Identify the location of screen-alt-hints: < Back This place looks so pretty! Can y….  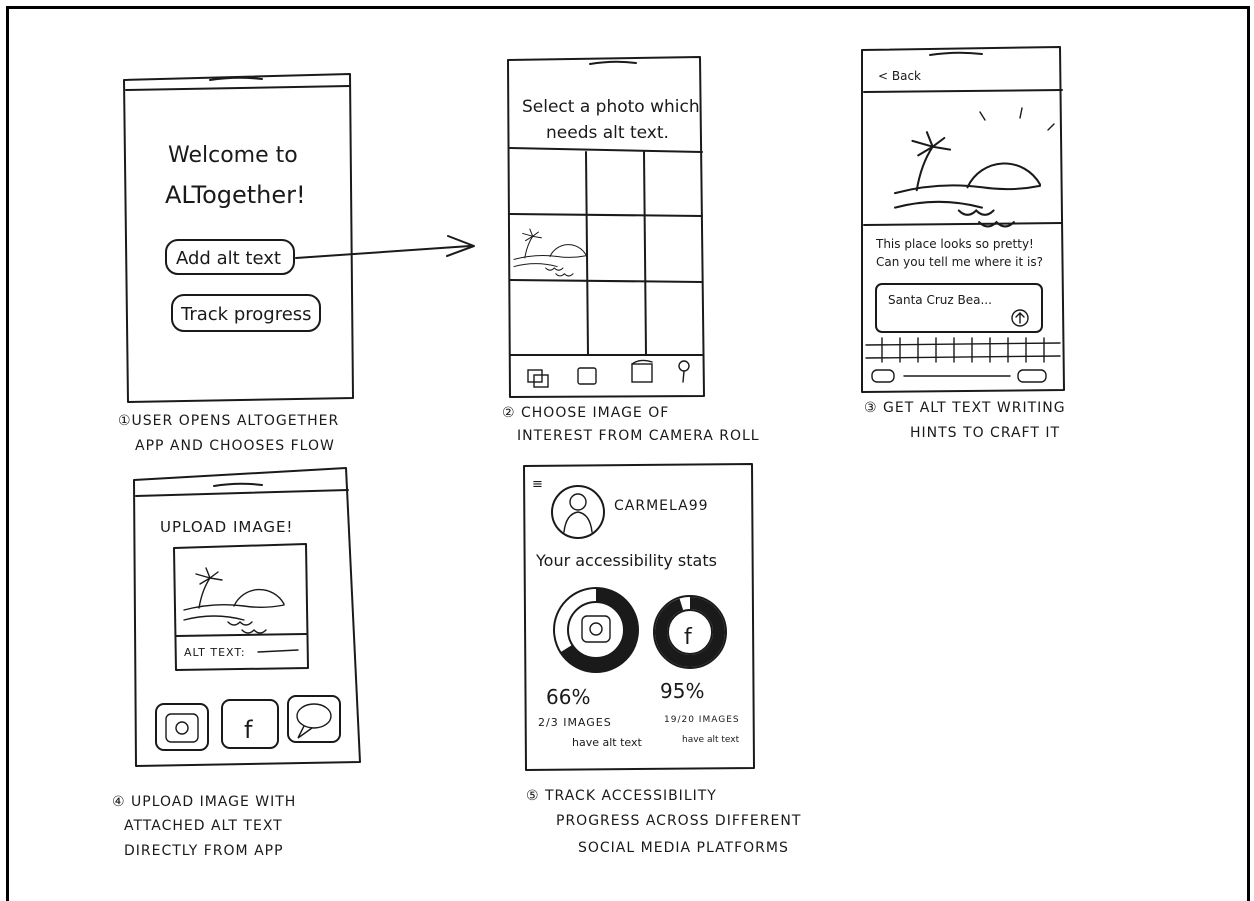
(963, 219).